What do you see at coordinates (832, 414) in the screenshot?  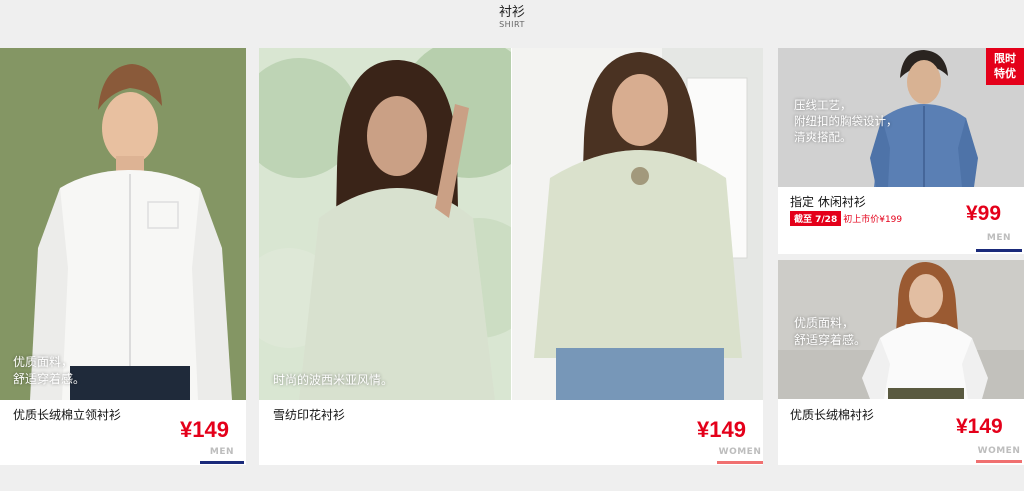 I see `product-name: 优质长绒棉衬衫` at bounding box center [832, 414].